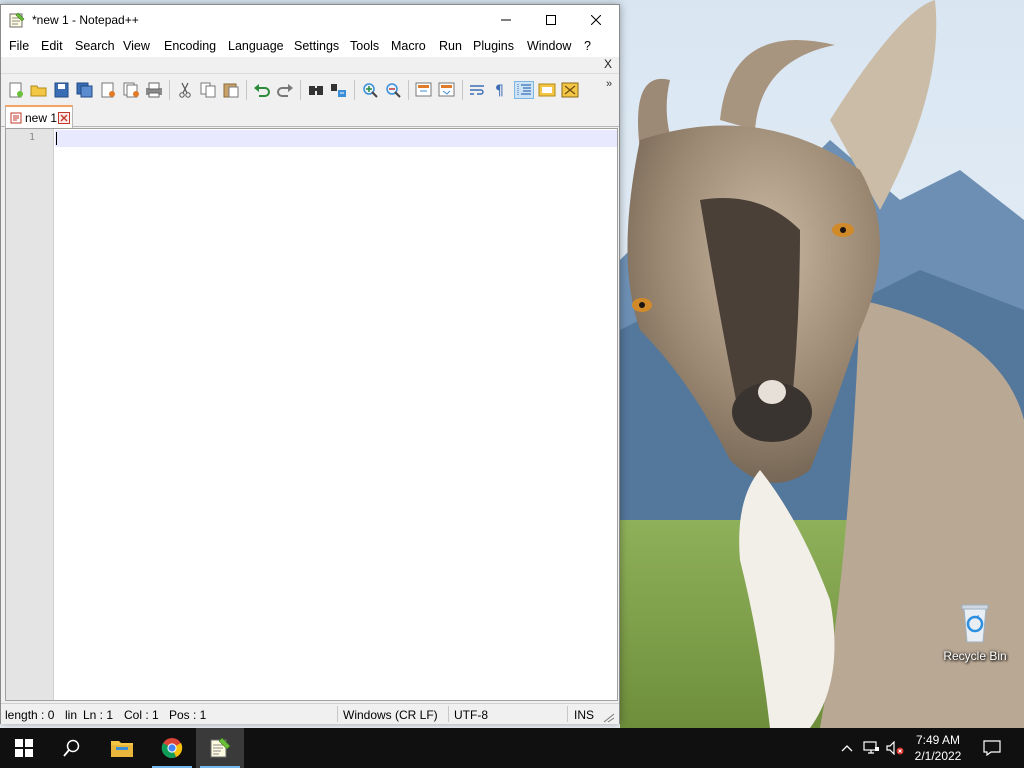 The height and width of the screenshot is (768, 1024). Describe the element at coordinates (16, 90) in the screenshot. I see `new-file-icon` at that location.